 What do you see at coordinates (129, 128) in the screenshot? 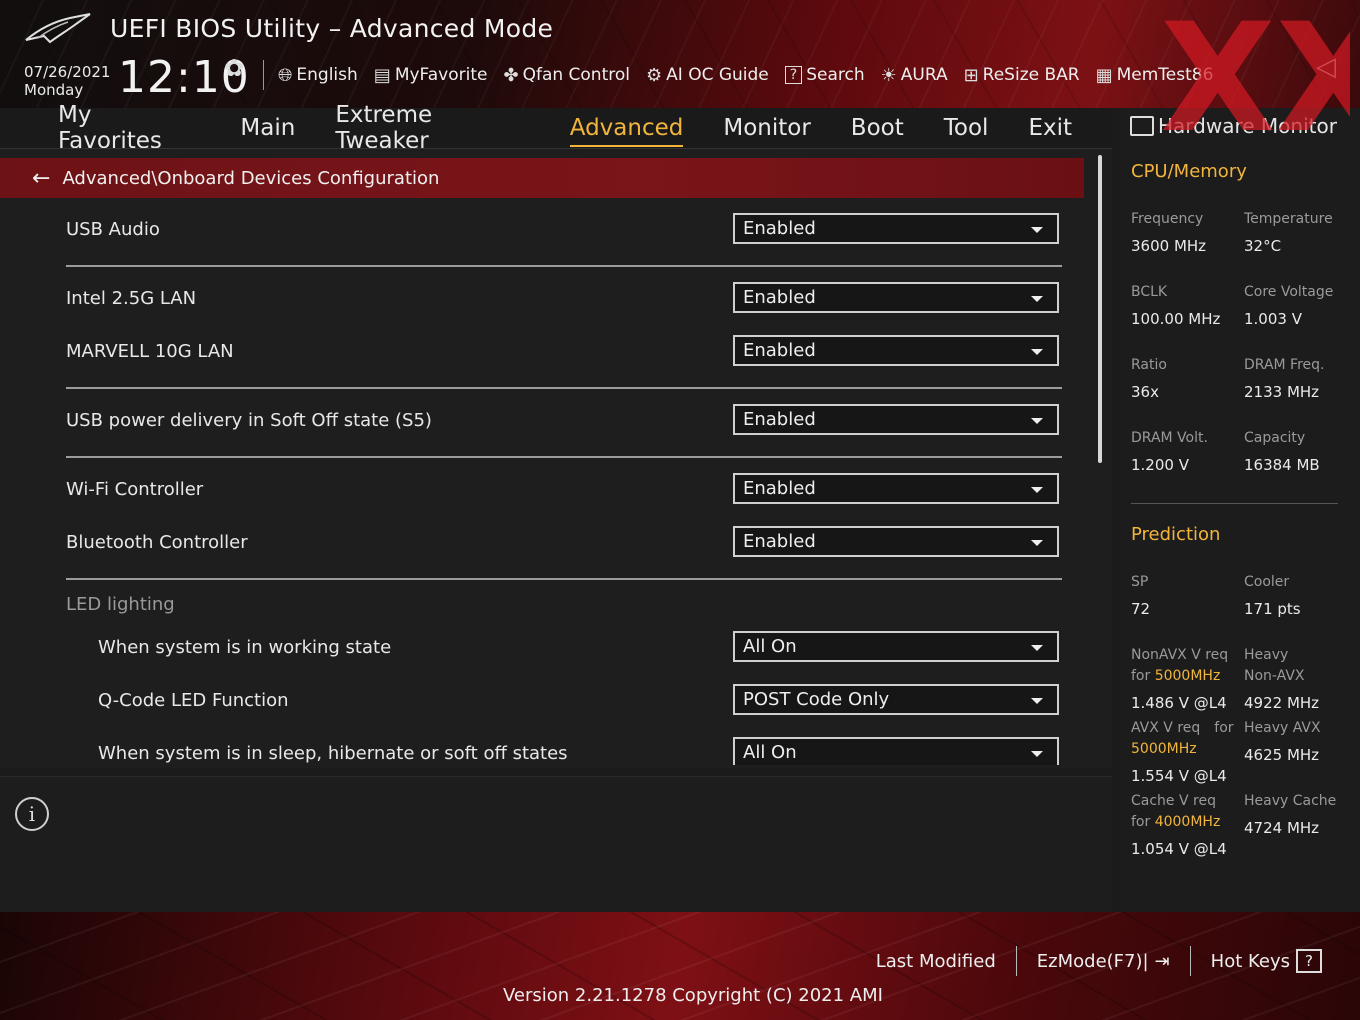
I see `tab-my-favorites: My Favorites` at bounding box center [129, 128].